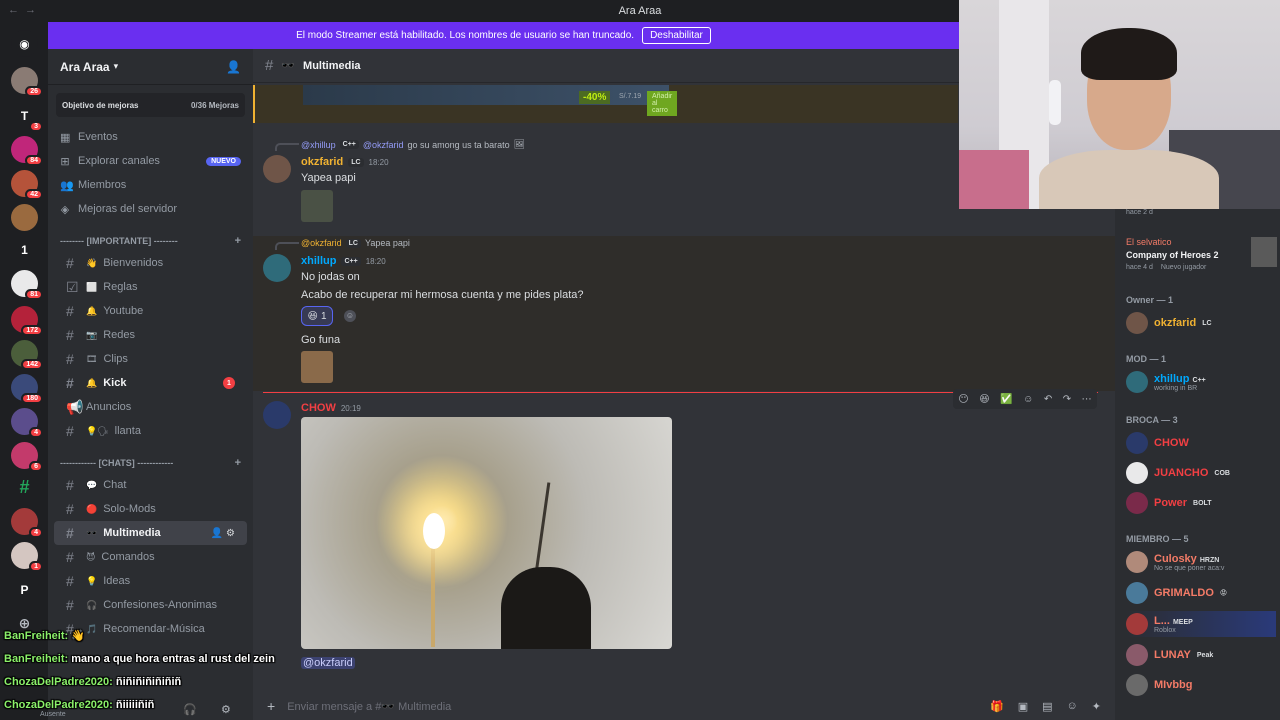 Image resolution: width=1280 pixels, height=720 pixels. What do you see at coordinates (1201, 655) in the screenshot?
I see `member-item: LUNAY Peak` at bounding box center [1201, 655].